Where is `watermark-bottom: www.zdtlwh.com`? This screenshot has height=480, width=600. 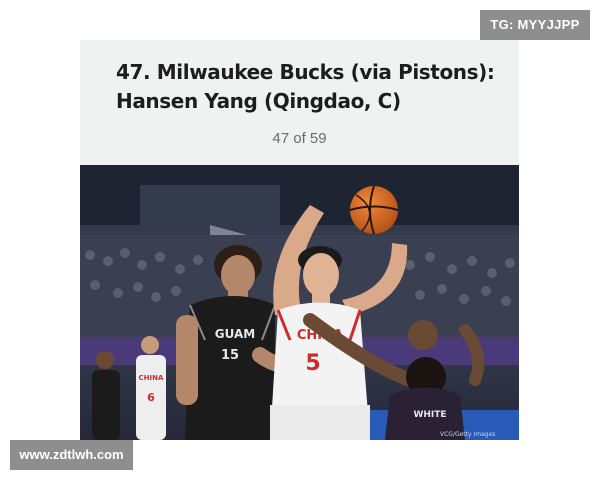 watermark-bottom: www.zdtlwh.com is located at coordinates (71, 455).